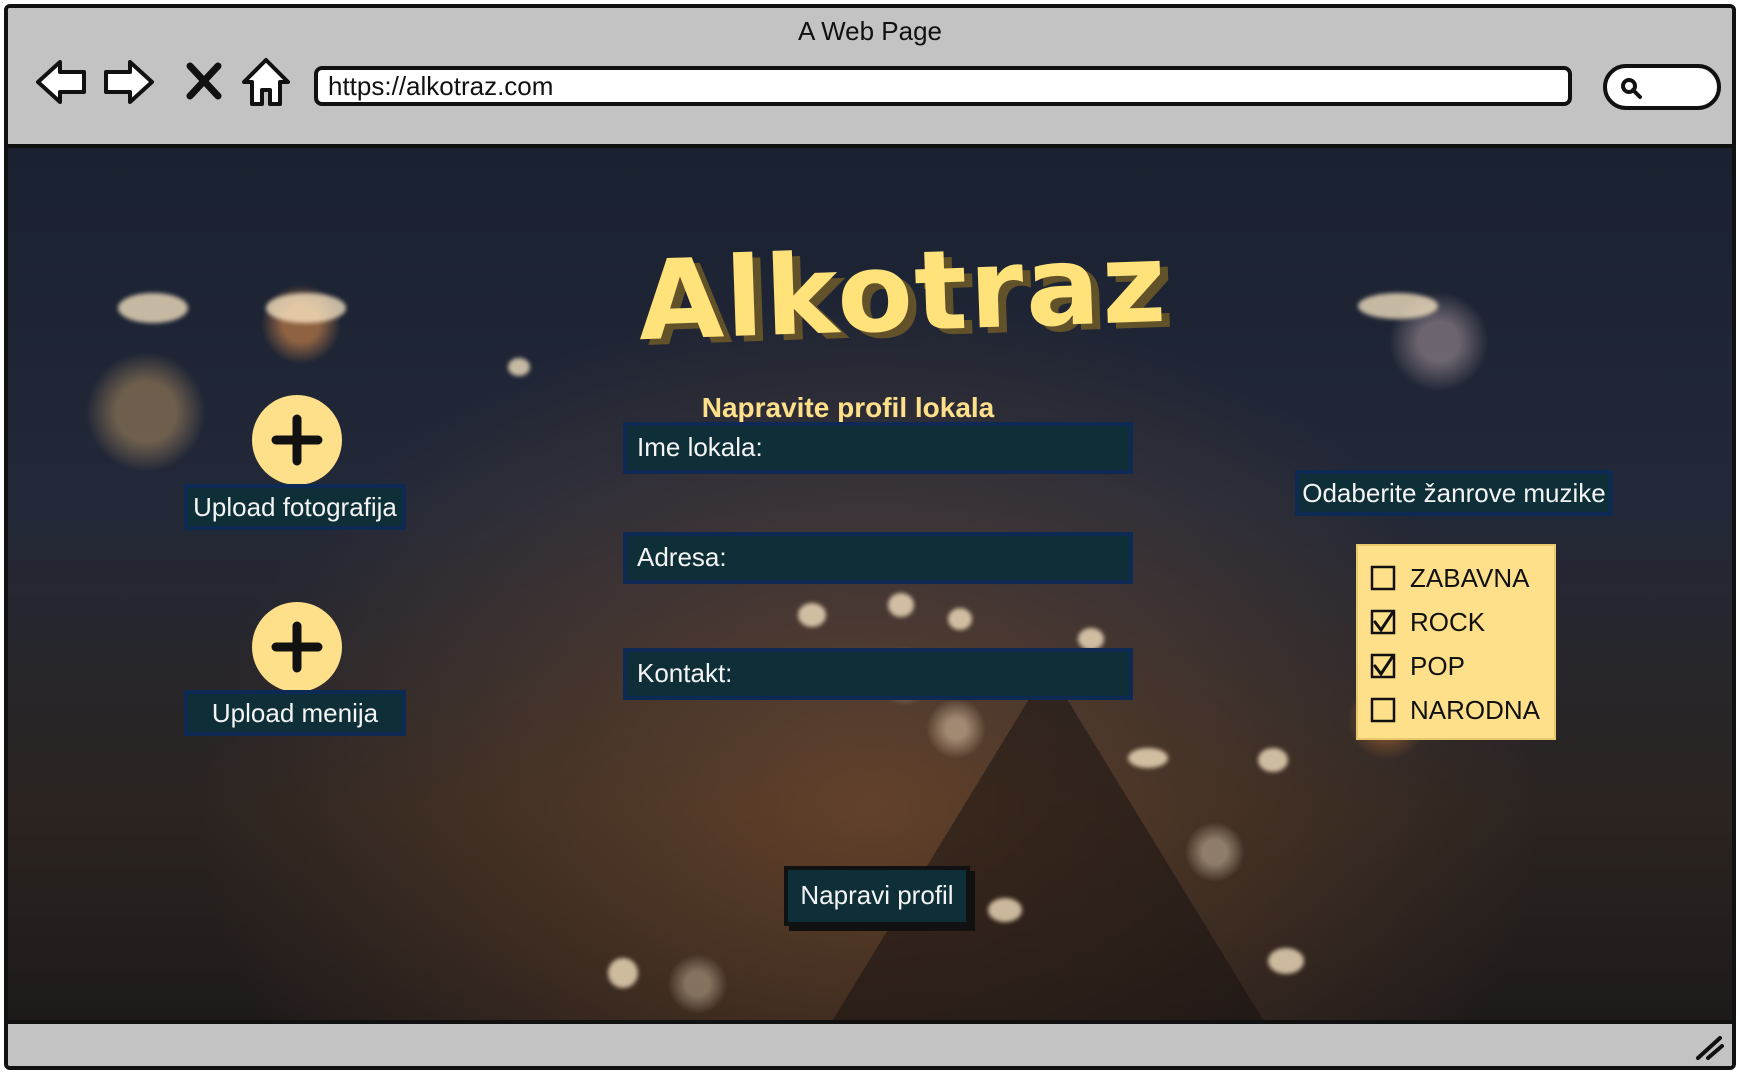 This screenshot has height=1074, width=1740. I want to click on forward-icon, so click(129, 82).